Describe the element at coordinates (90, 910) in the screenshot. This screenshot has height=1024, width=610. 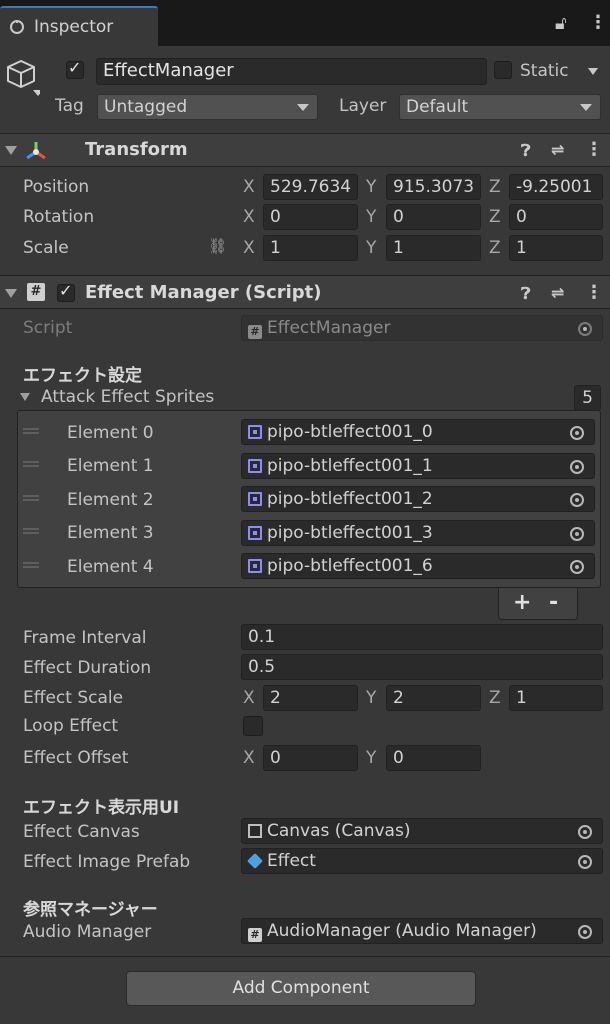
I see `section-header-reference-managers: 参照マネージャー` at that location.